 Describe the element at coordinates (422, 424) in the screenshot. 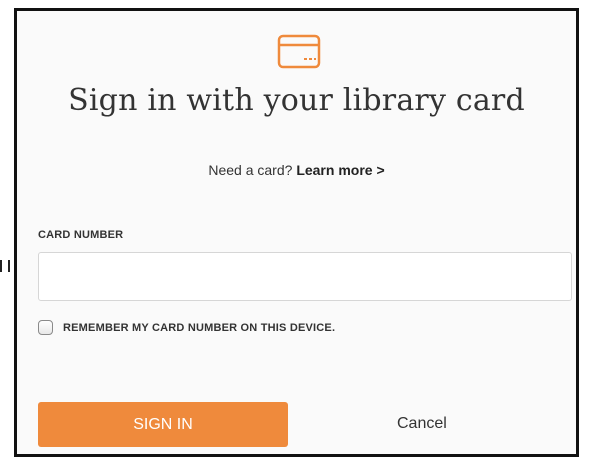

I see `cancel-link: Cancel` at that location.